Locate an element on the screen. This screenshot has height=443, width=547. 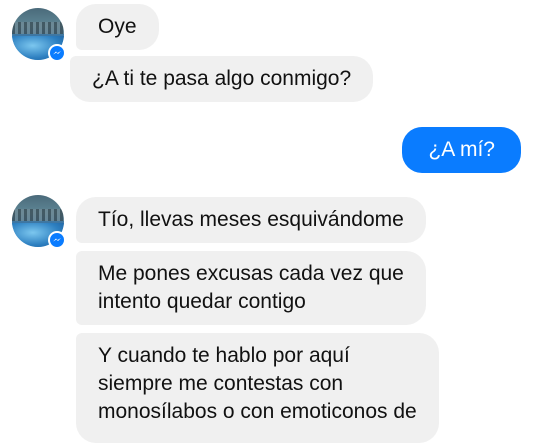
incoming-message: Oye is located at coordinates (117, 27).